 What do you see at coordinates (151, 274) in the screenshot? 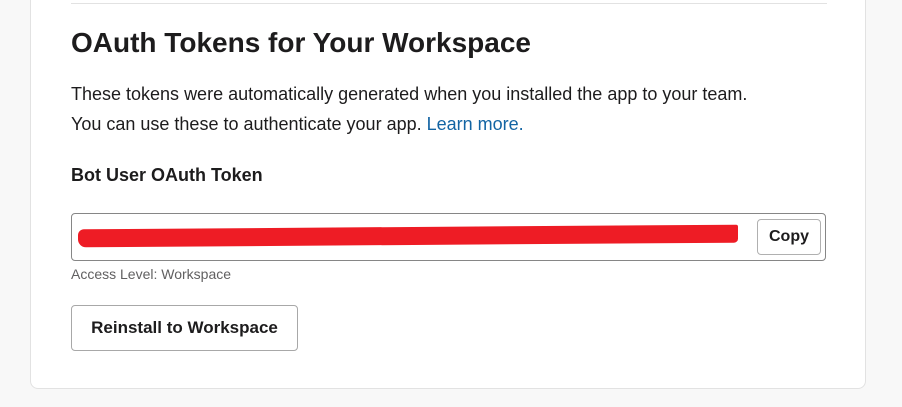
I see `access-level-text: Access Level: Workspace` at bounding box center [151, 274].